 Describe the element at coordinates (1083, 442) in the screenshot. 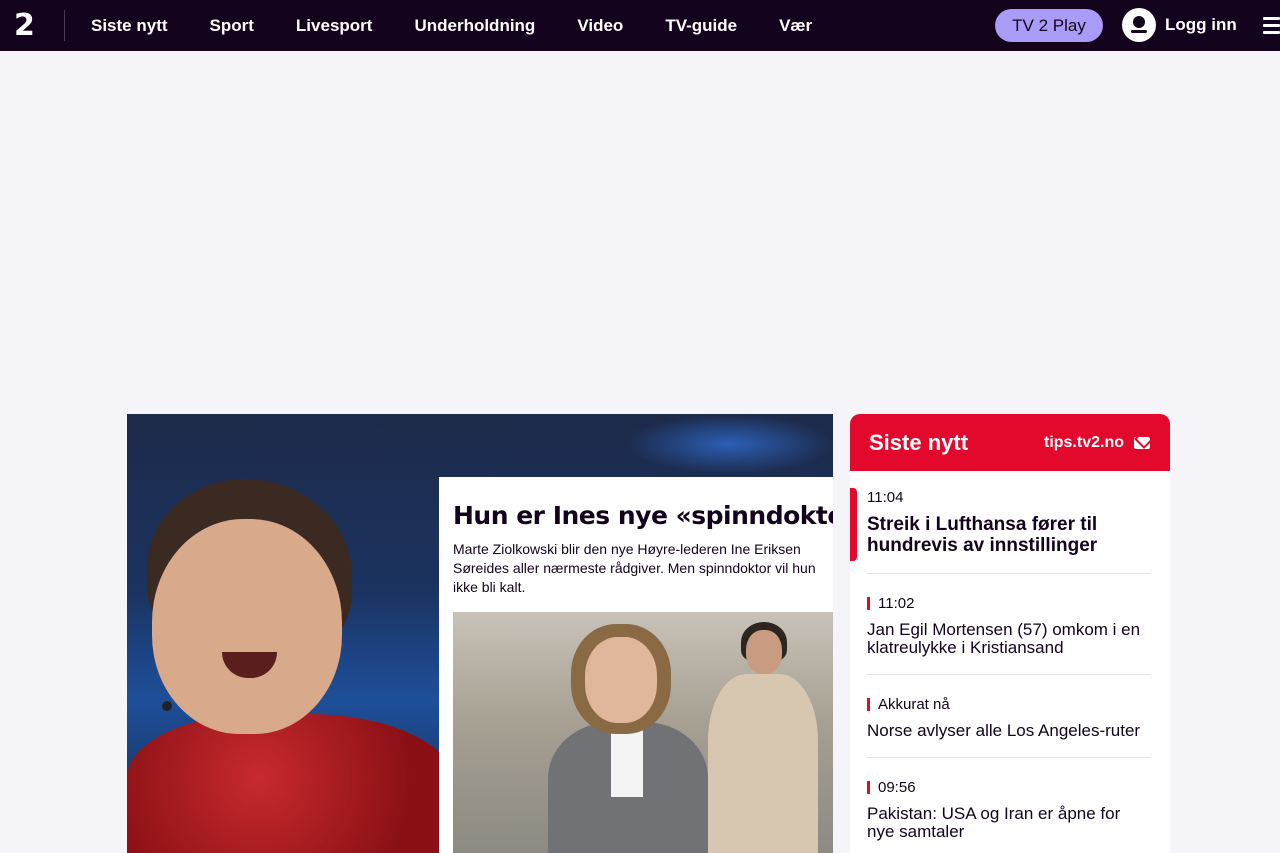

I see `tips-label: tips.tv2.no` at that location.